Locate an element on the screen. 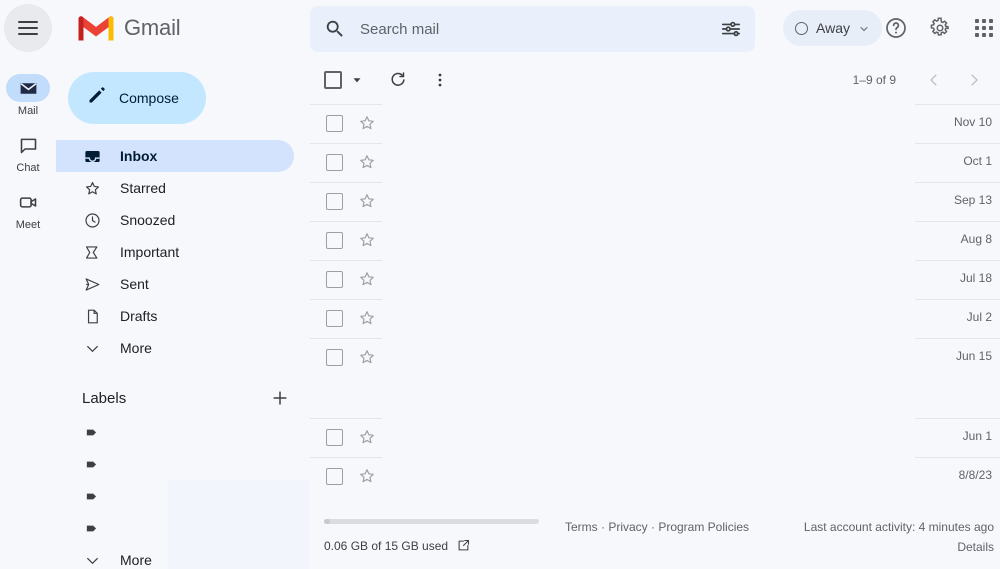 Image resolution: width=1000 pixels, height=569 pixels. legal-links: Terms · Privacy · Program Policies is located at coordinates (657, 527).